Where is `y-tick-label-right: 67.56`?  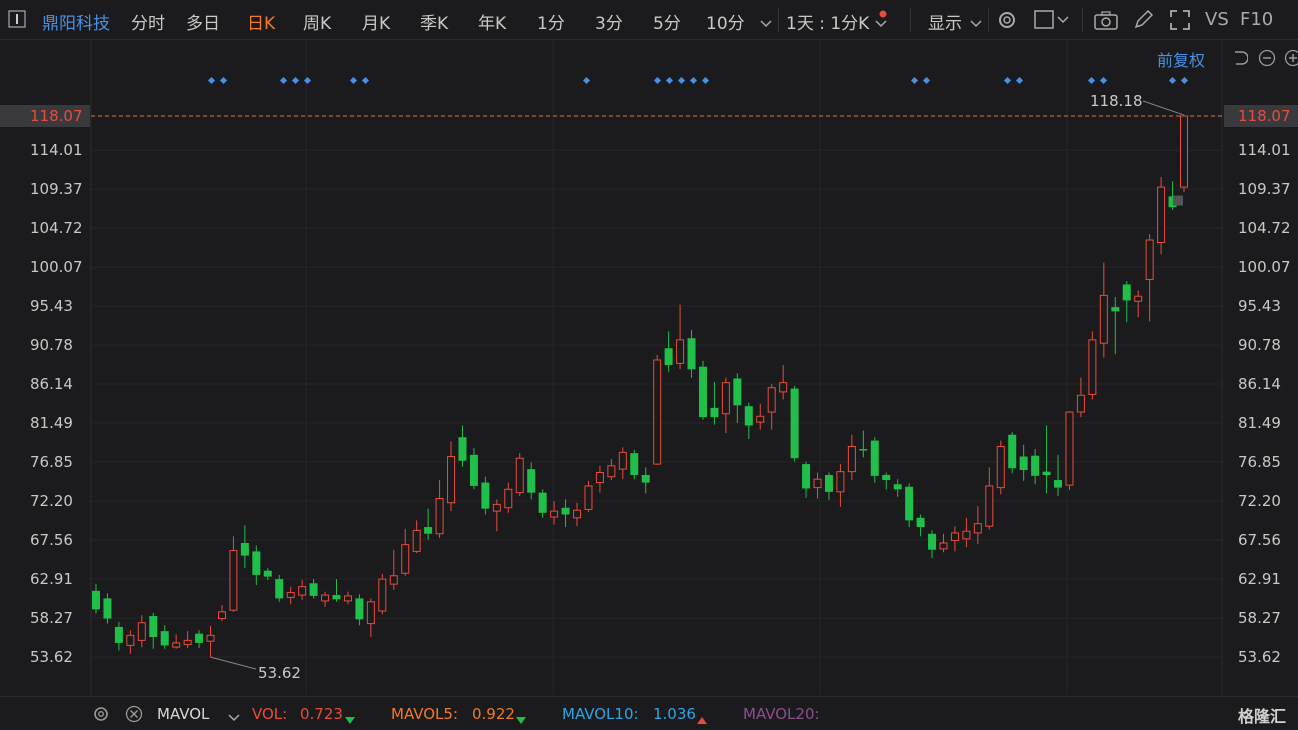 y-tick-label-right: 67.56 is located at coordinates (1259, 540).